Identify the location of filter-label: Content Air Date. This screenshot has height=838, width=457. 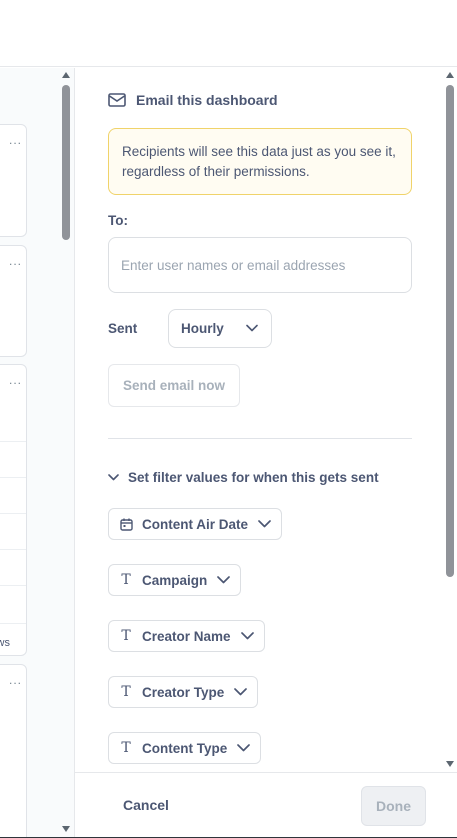
(195, 524).